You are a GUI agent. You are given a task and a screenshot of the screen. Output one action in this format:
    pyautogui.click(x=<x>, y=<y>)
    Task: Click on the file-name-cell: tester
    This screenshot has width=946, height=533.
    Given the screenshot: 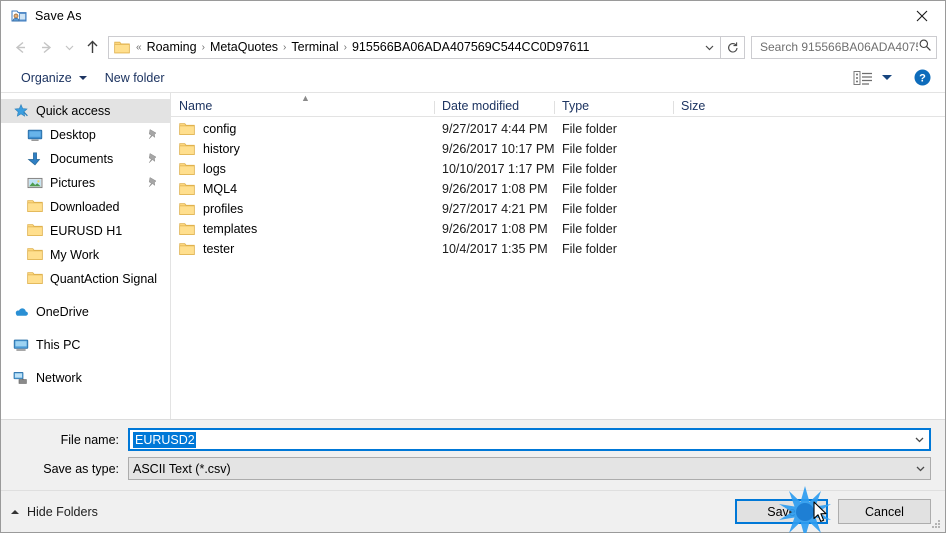 What is the action you would take?
    pyautogui.click(x=302, y=249)
    